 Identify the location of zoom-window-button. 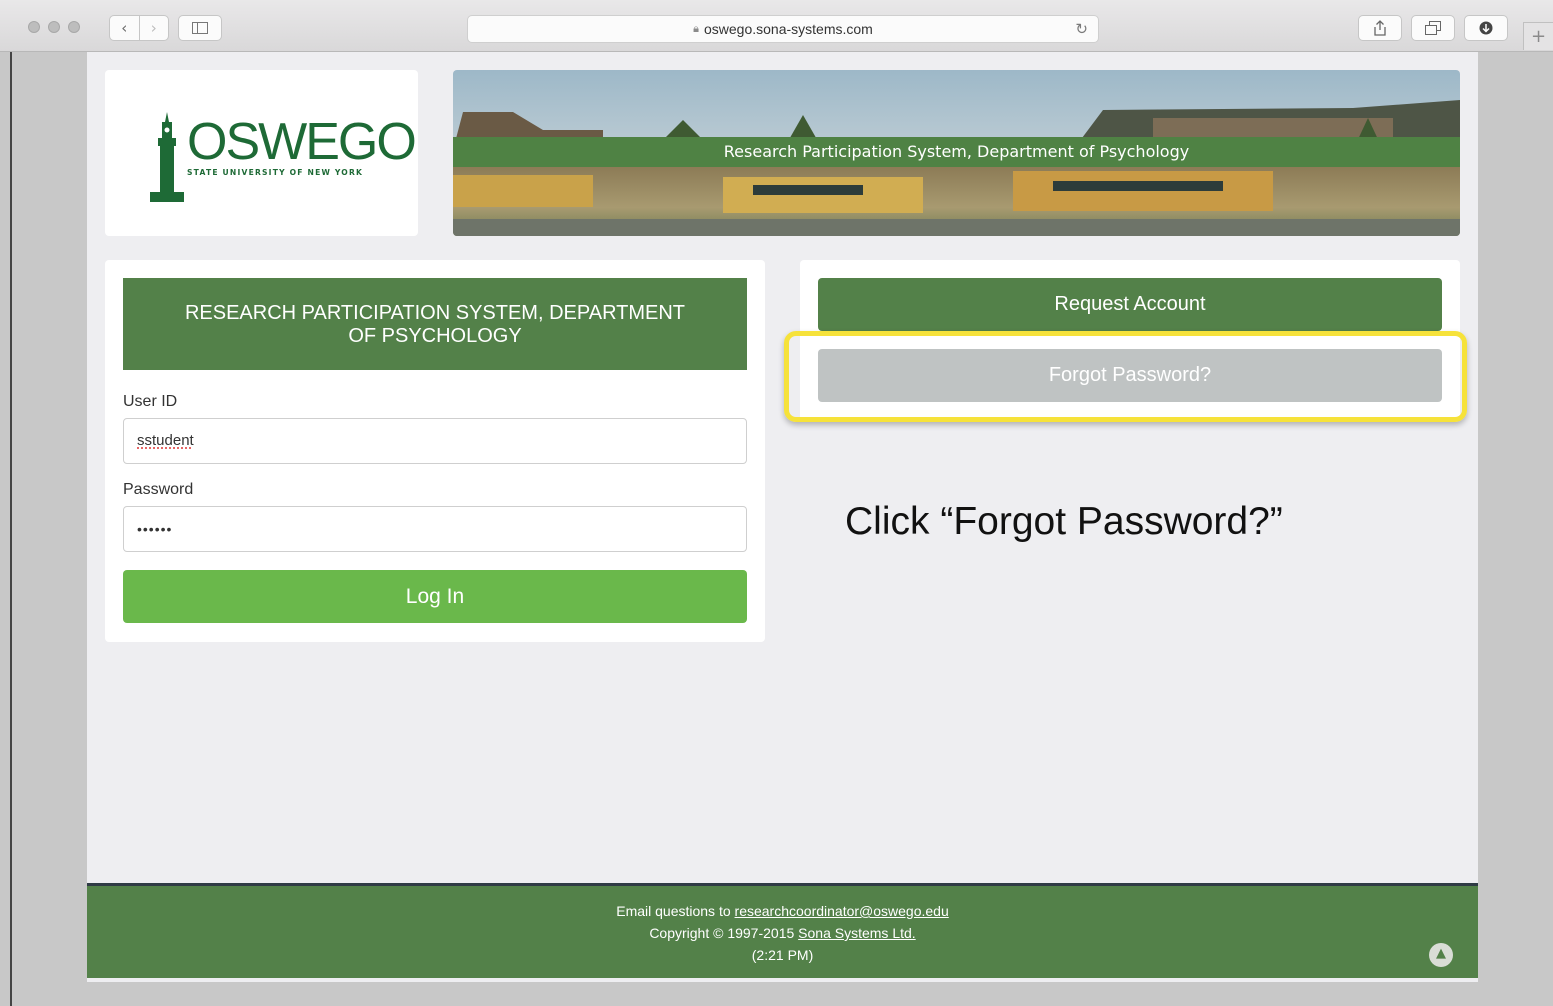
(74, 27).